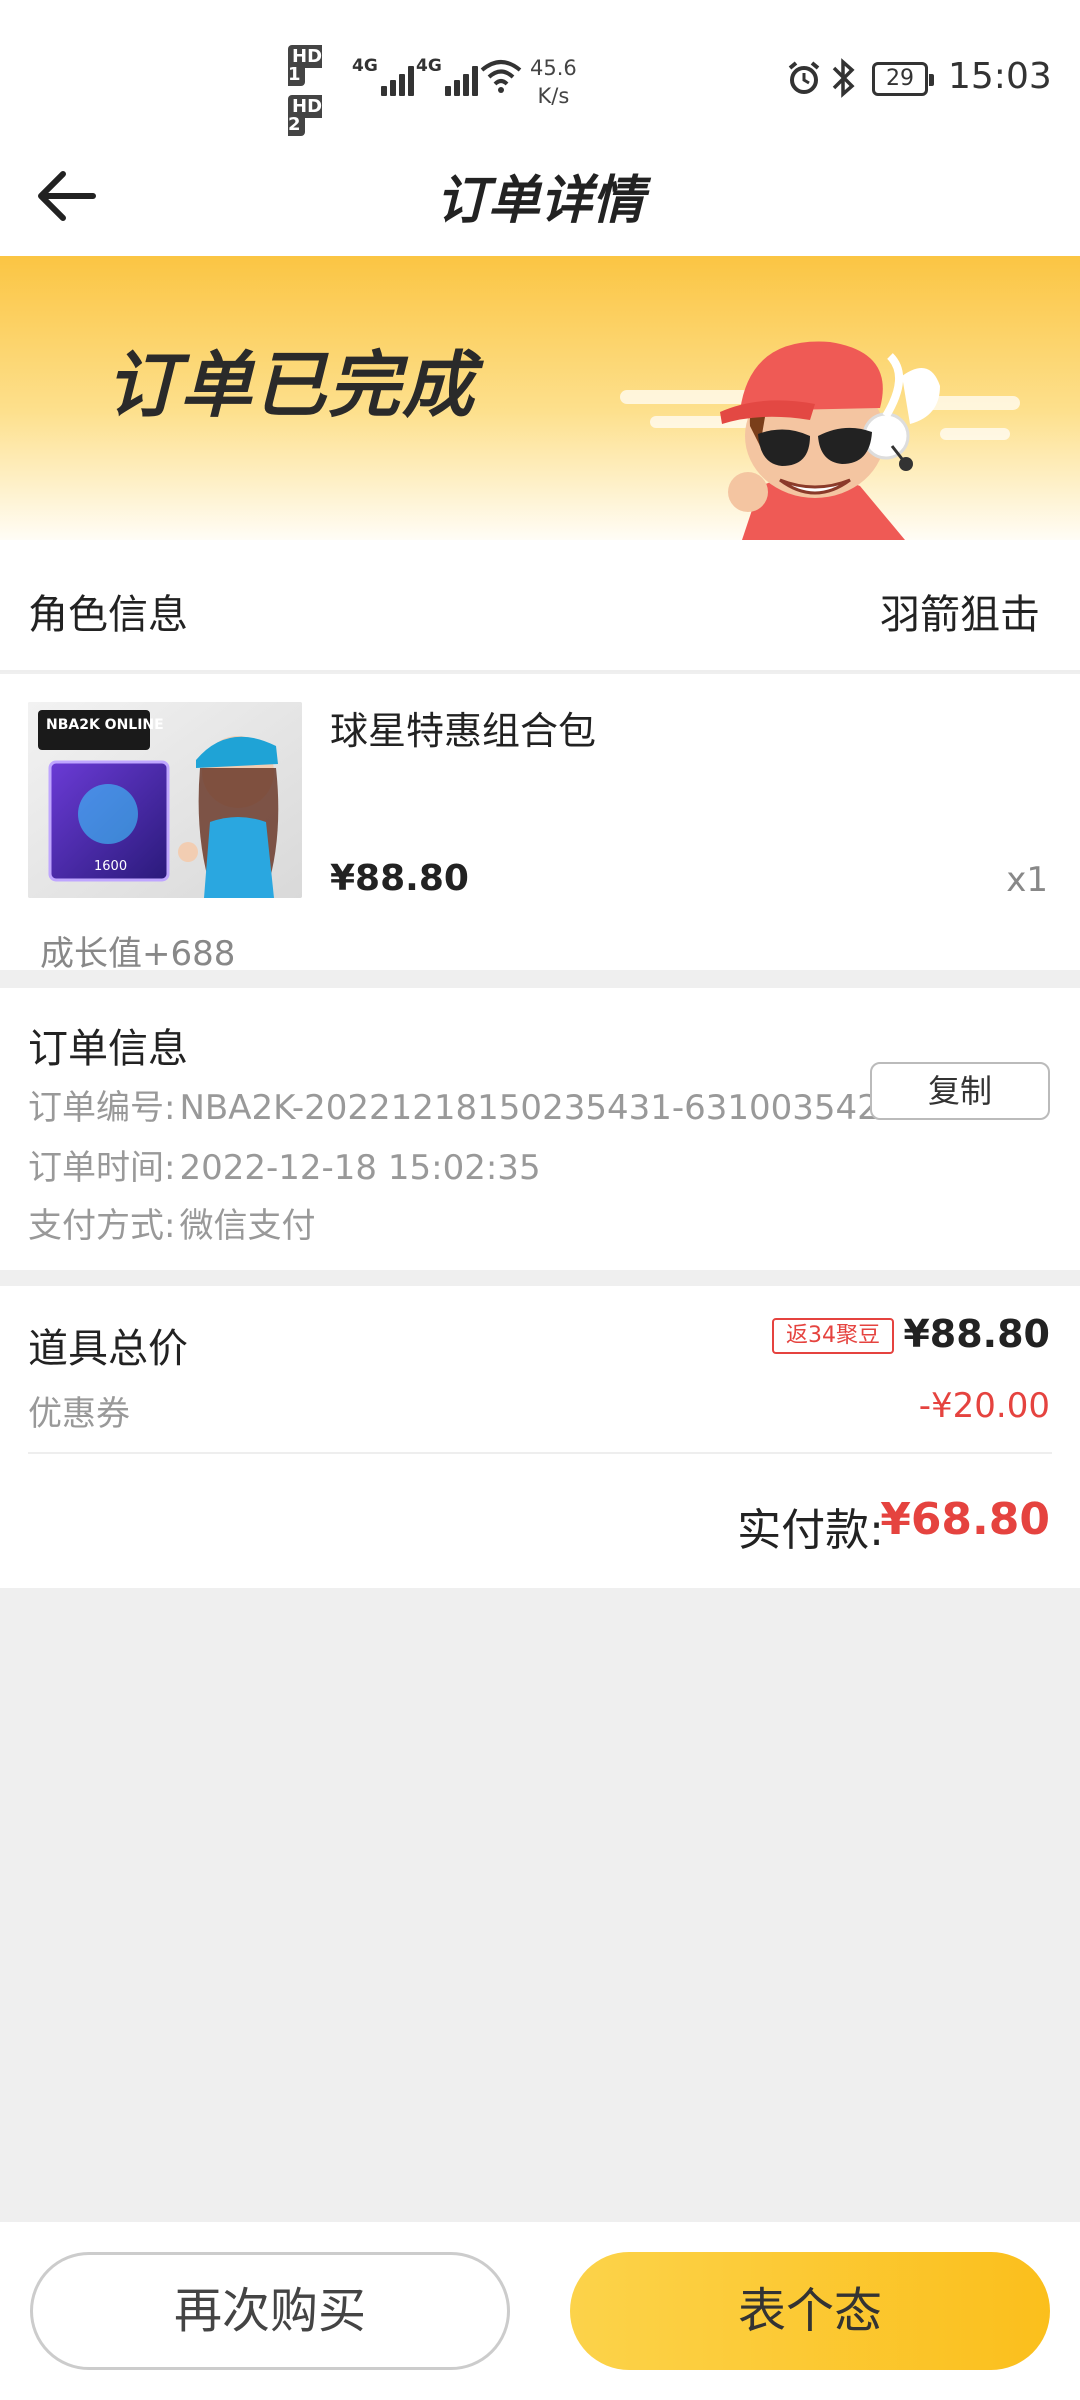  I want to click on payment-method-row: 支付方式: 微信支付, so click(171, 1222).